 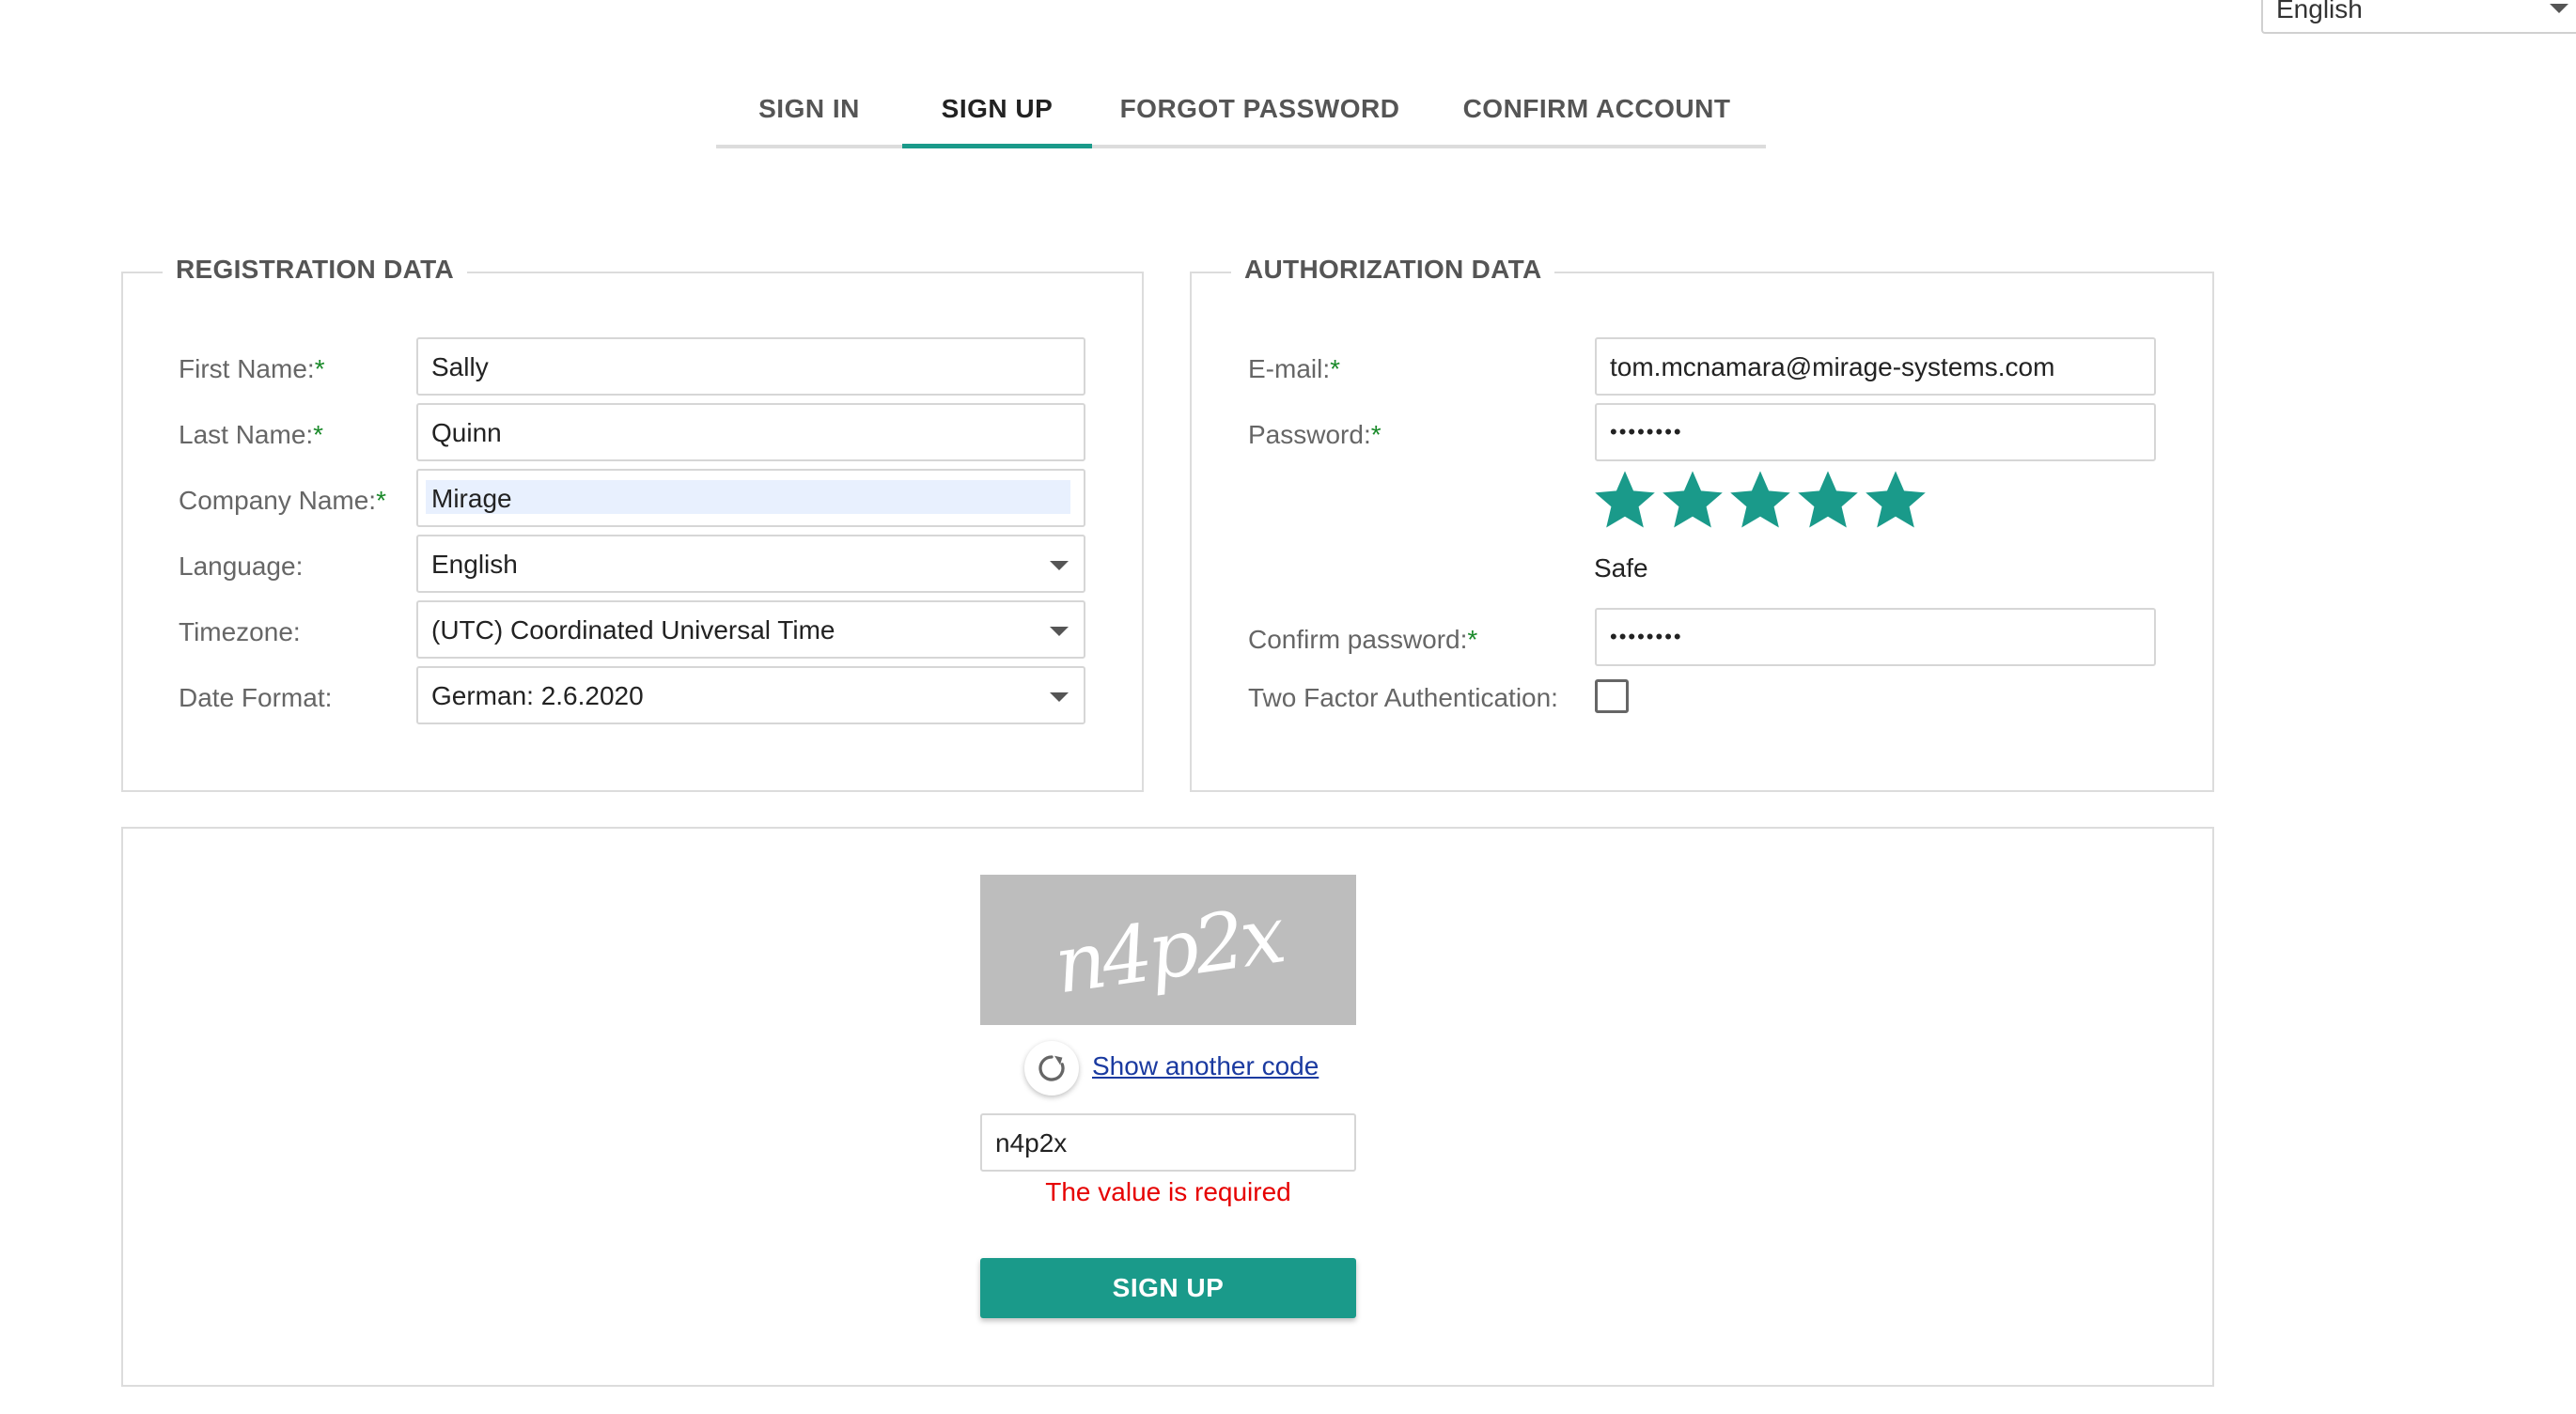 What do you see at coordinates (474, 564) in the screenshot?
I see `language-value: English` at bounding box center [474, 564].